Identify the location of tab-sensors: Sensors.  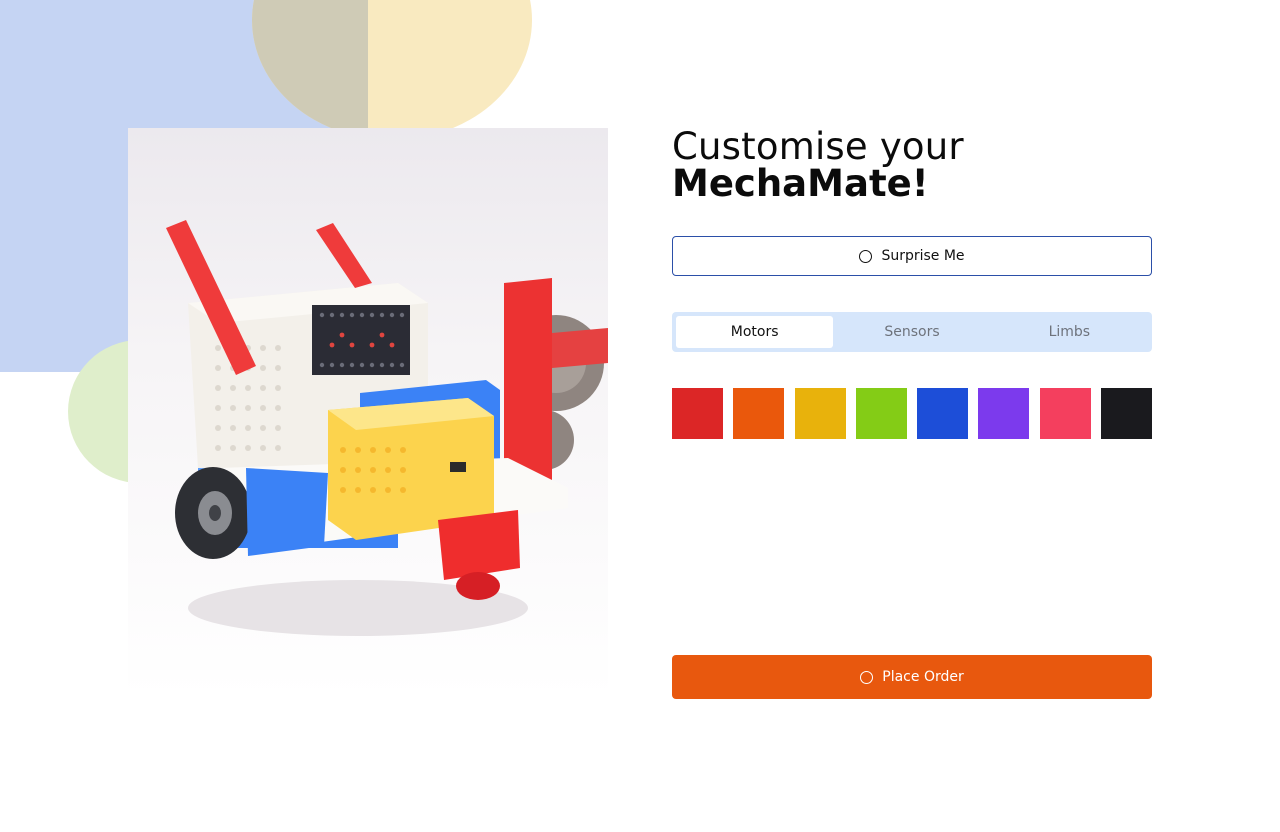
(911, 332).